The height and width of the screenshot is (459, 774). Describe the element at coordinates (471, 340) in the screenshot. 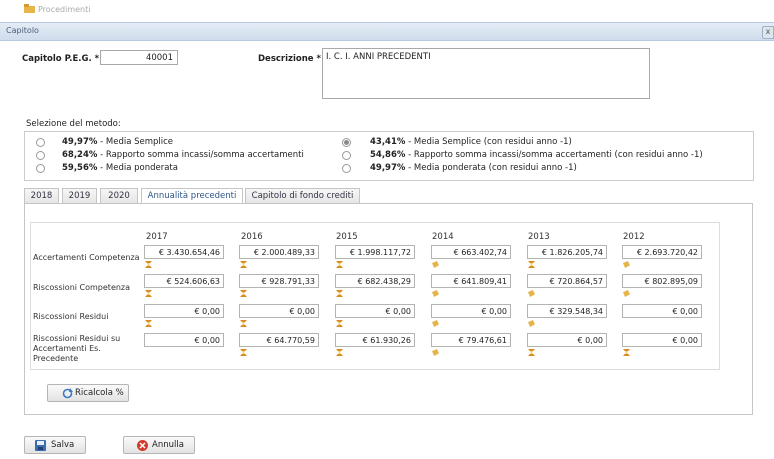

I see `amount-field: € 79.476,61` at that location.